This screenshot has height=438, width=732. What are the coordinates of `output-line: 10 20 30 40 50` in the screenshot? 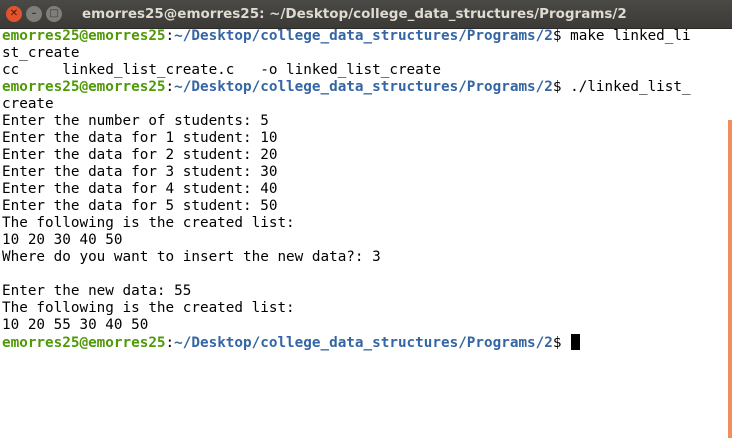 It's located at (62, 240).